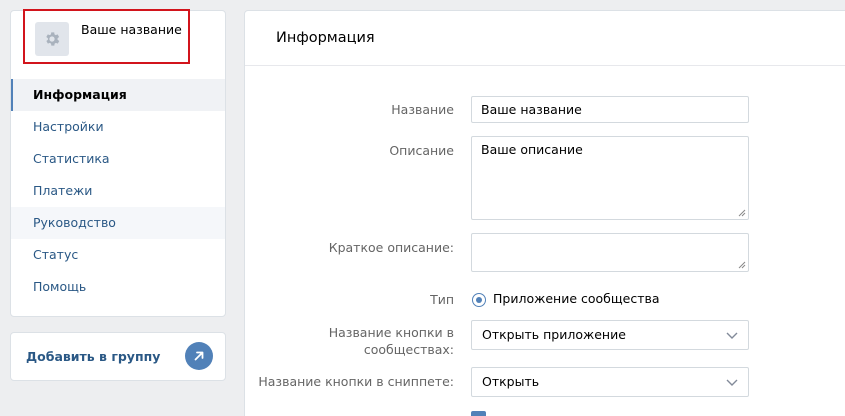 The width and height of the screenshot is (845, 416). Describe the element at coordinates (118, 287) in the screenshot. I see `sidebar-item-help: Помощь` at that location.